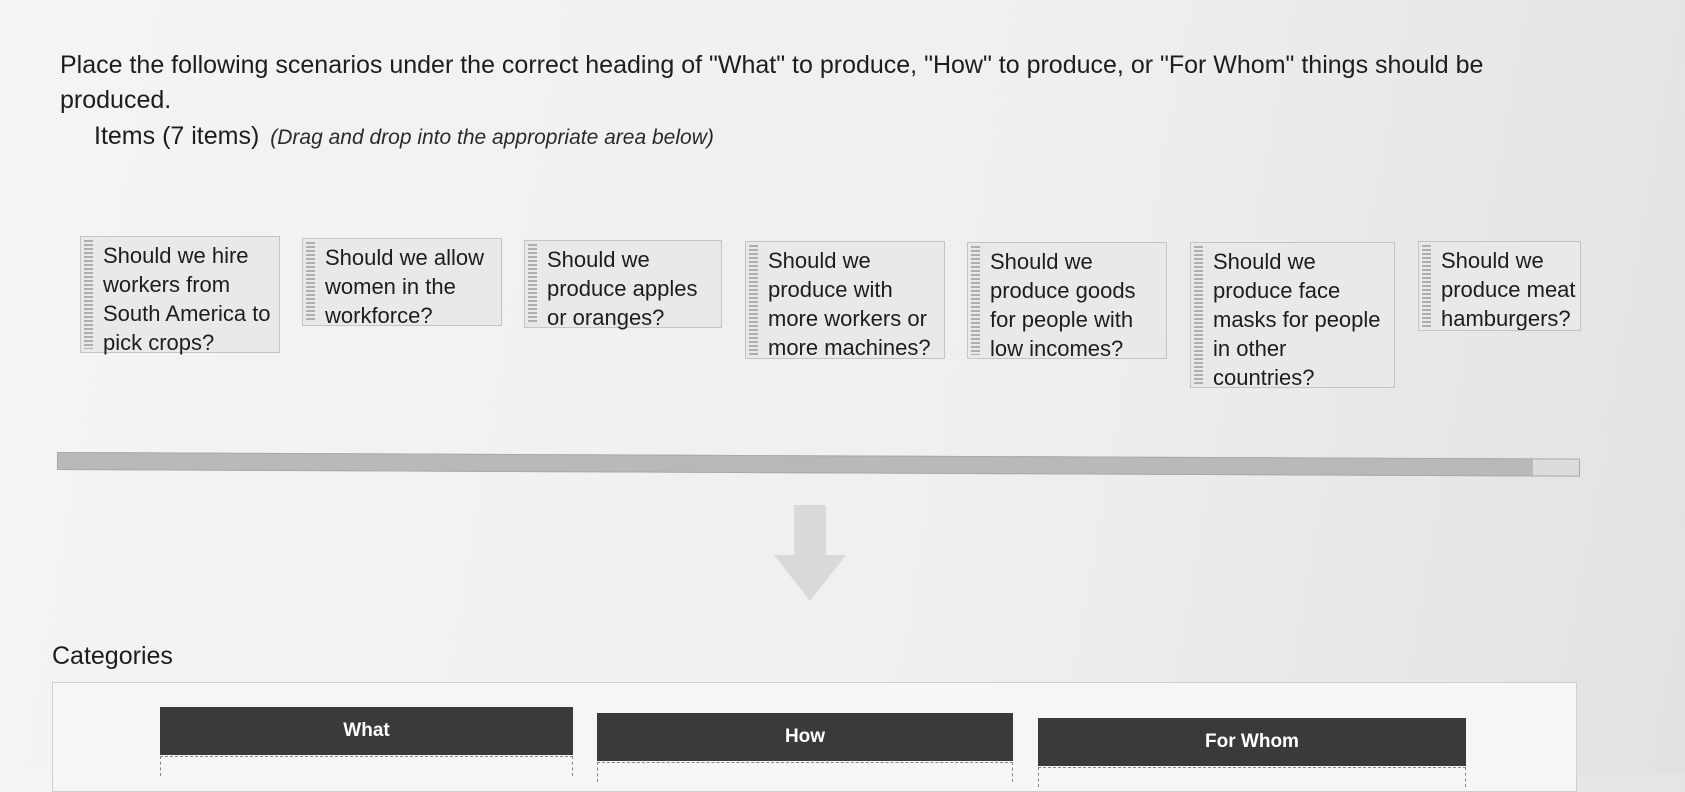 This screenshot has width=1685, height=792. I want to click on item-line: produce face, so click(1277, 290).